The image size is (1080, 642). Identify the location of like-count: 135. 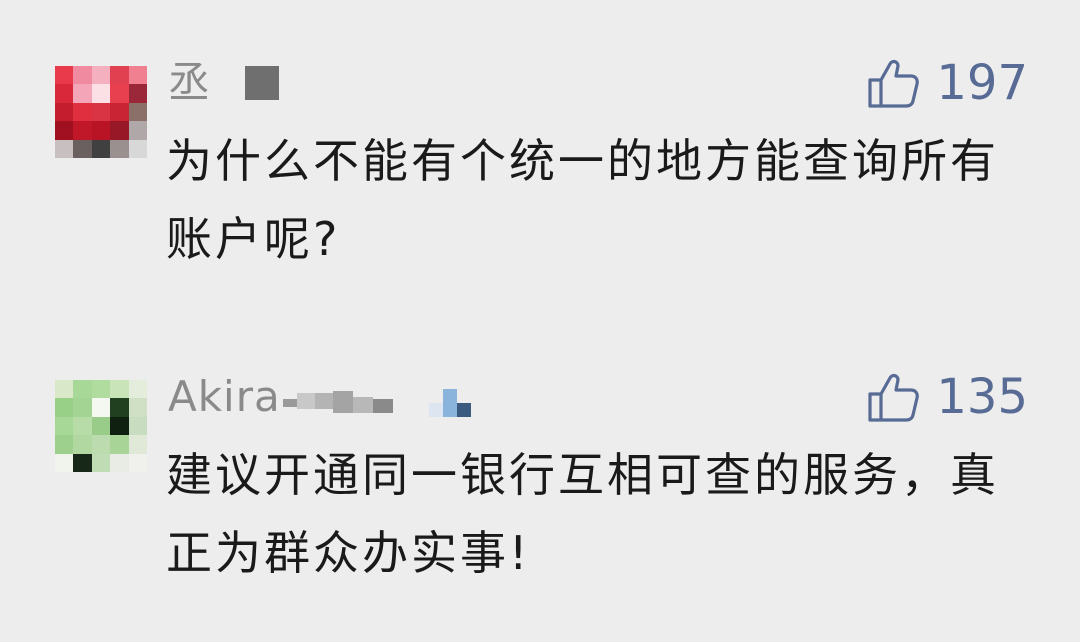
(982, 397).